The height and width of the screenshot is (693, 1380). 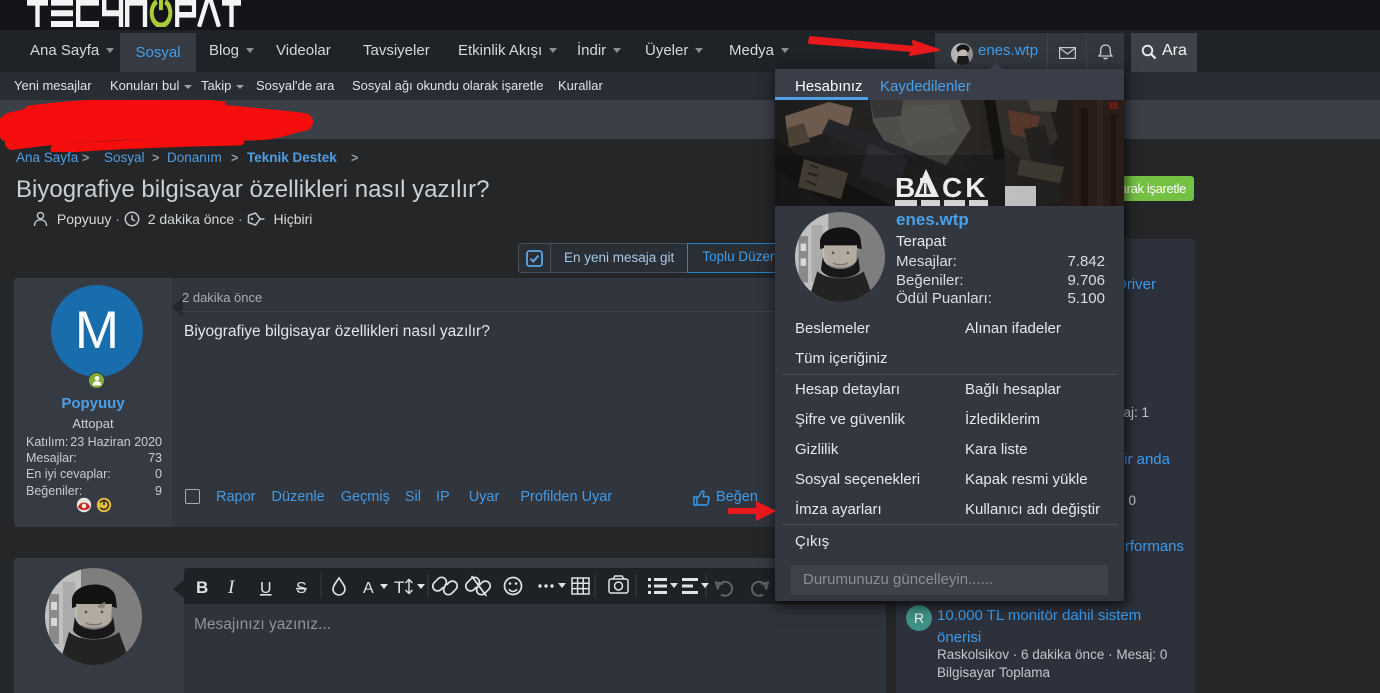 What do you see at coordinates (202, 587) in the screenshot?
I see `svg-text: B` at bounding box center [202, 587].